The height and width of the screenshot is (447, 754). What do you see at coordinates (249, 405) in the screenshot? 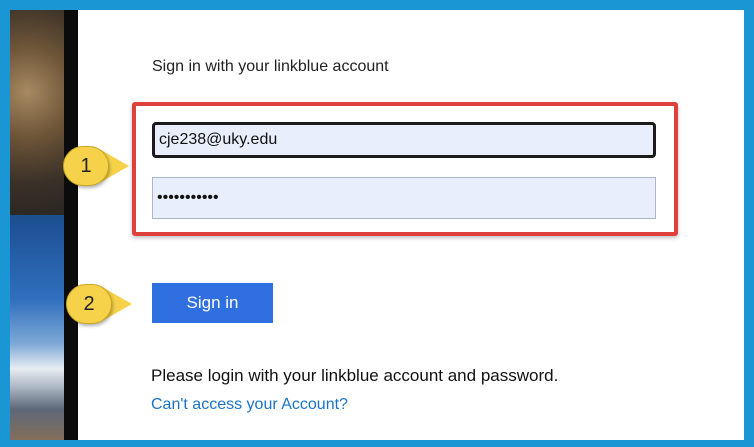
I see `cant-access-account-link: Can't access your Account?` at bounding box center [249, 405].